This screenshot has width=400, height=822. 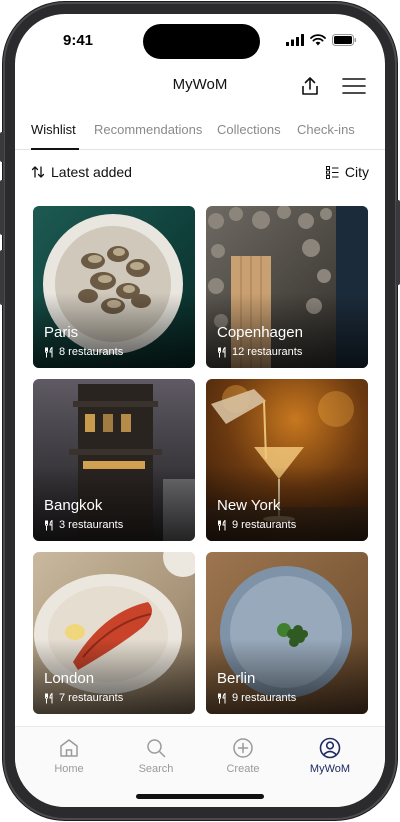 I want to click on card-city-name: Berlin, so click(x=236, y=678).